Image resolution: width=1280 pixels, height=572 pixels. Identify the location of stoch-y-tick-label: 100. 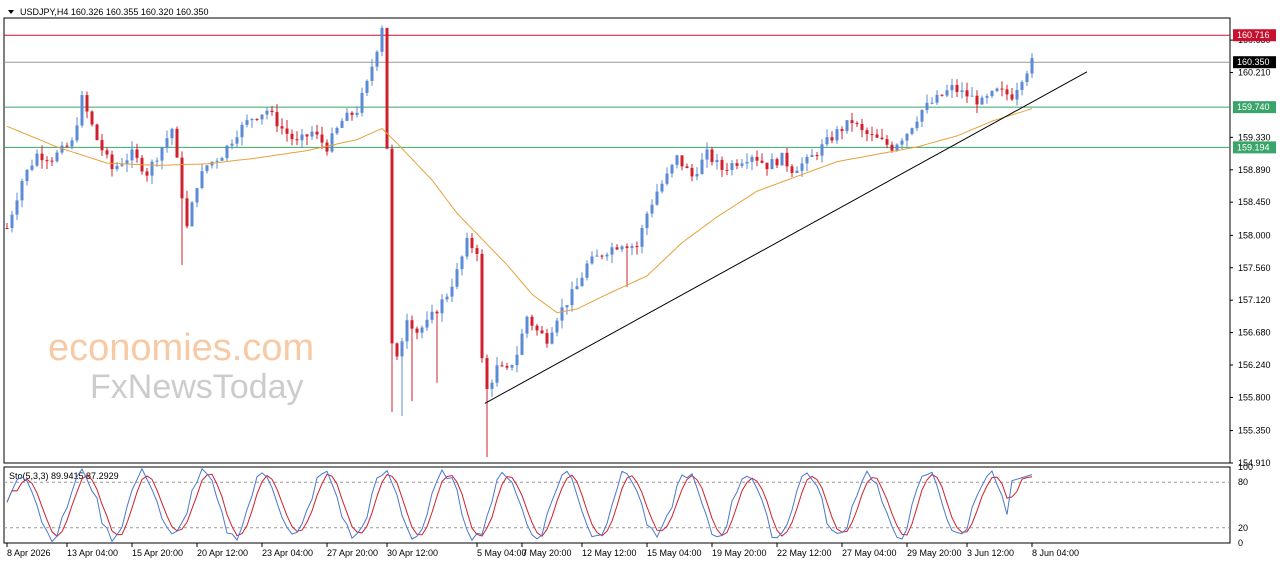
(1245, 467).